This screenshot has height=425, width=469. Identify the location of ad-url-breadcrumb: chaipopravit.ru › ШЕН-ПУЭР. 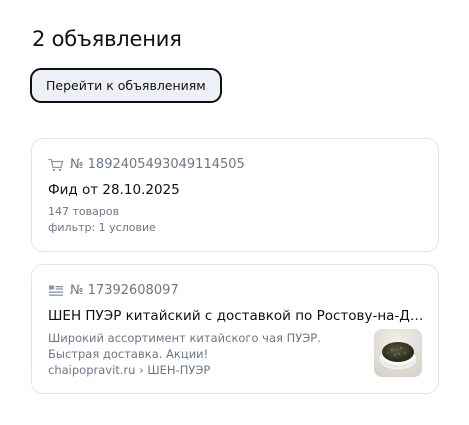
(129, 370).